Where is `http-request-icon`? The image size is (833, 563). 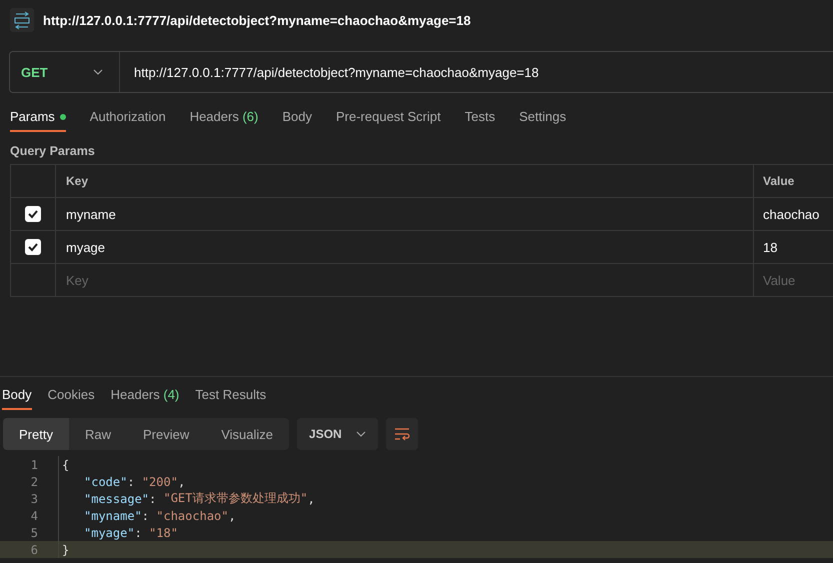 http-request-icon is located at coordinates (22, 20).